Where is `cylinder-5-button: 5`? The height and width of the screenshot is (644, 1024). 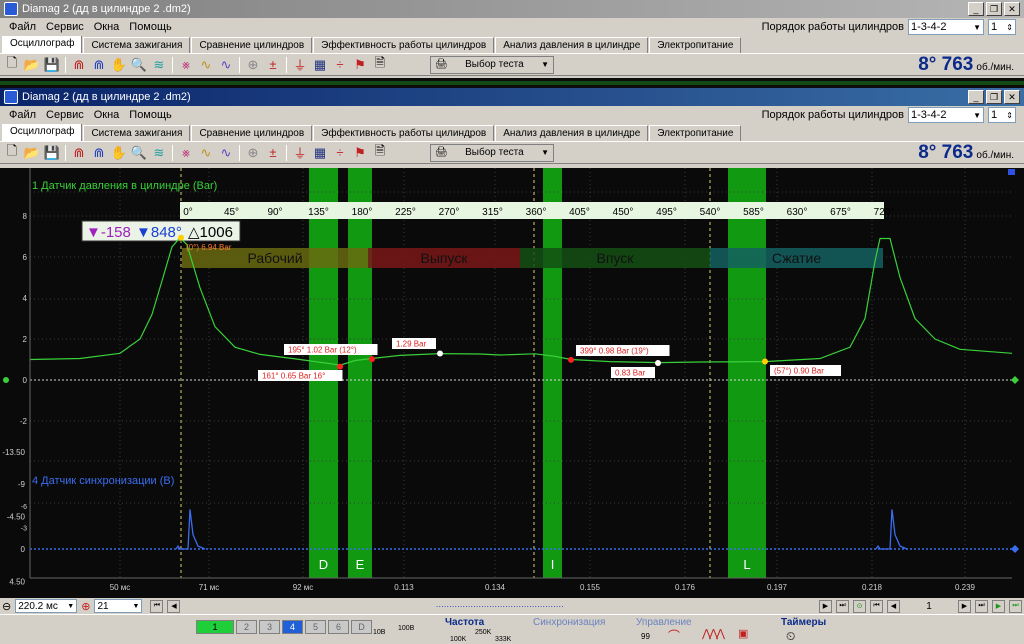 cylinder-5-button: 5 is located at coordinates (315, 627).